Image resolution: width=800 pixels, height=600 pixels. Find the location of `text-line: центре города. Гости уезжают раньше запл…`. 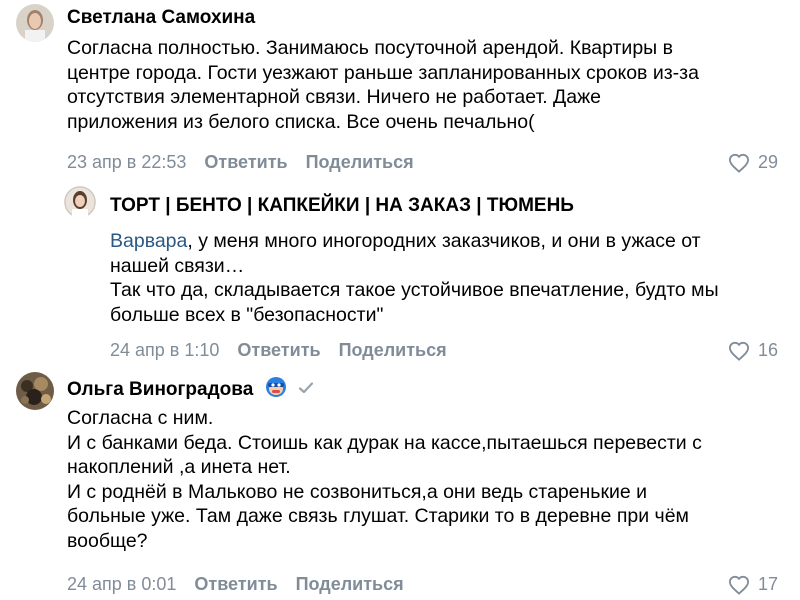

text-line: центре города. Гости уезжают раньше запл… is located at coordinates (383, 72).